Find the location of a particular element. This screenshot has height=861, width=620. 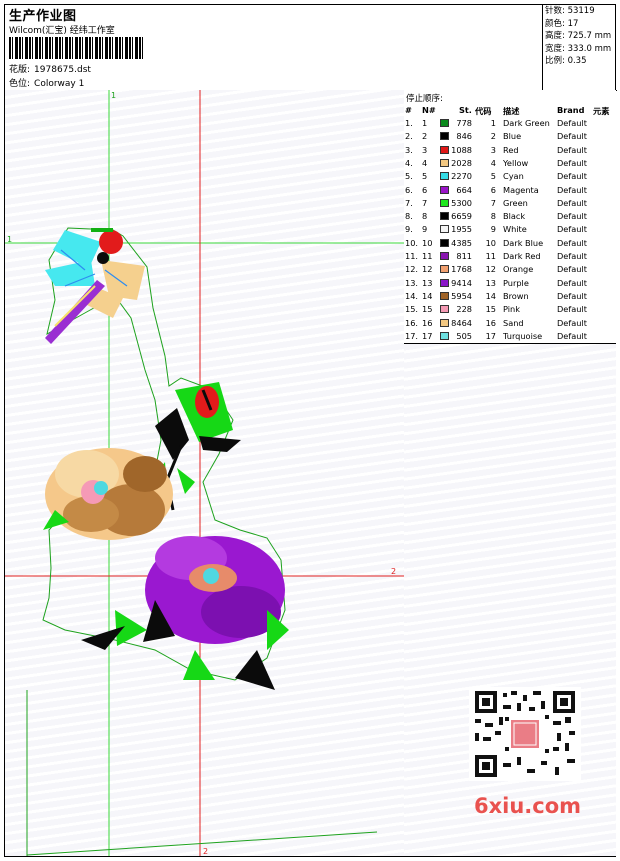

table-row: 4. 4 2028 4 Yellow Default is located at coordinates (510, 163).